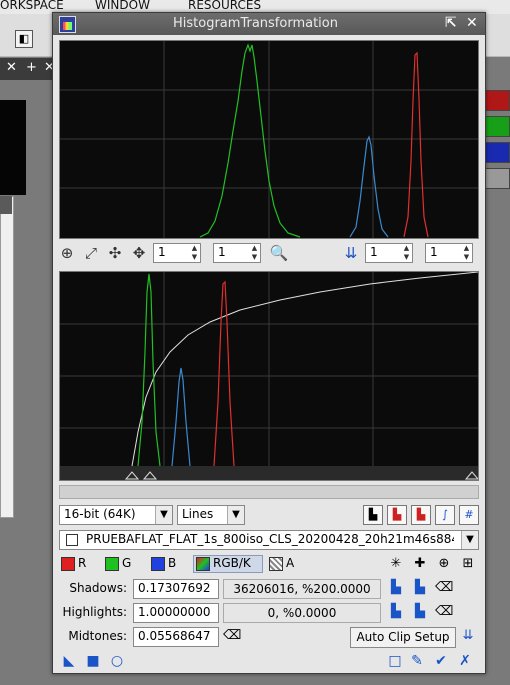 The height and width of the screenshot is (685, 510). What do you see at coordinates (13, 147) in the screenshot?
I see `image-view-background` at bounding box center [13, 147].